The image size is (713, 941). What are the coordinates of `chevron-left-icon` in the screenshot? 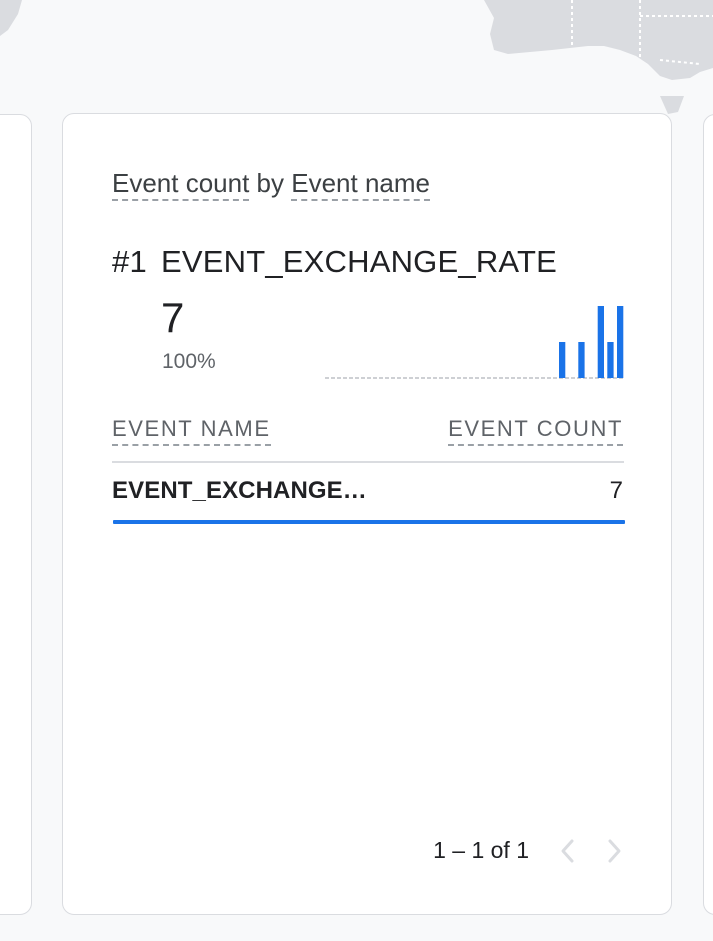 It's located at (567, 851).